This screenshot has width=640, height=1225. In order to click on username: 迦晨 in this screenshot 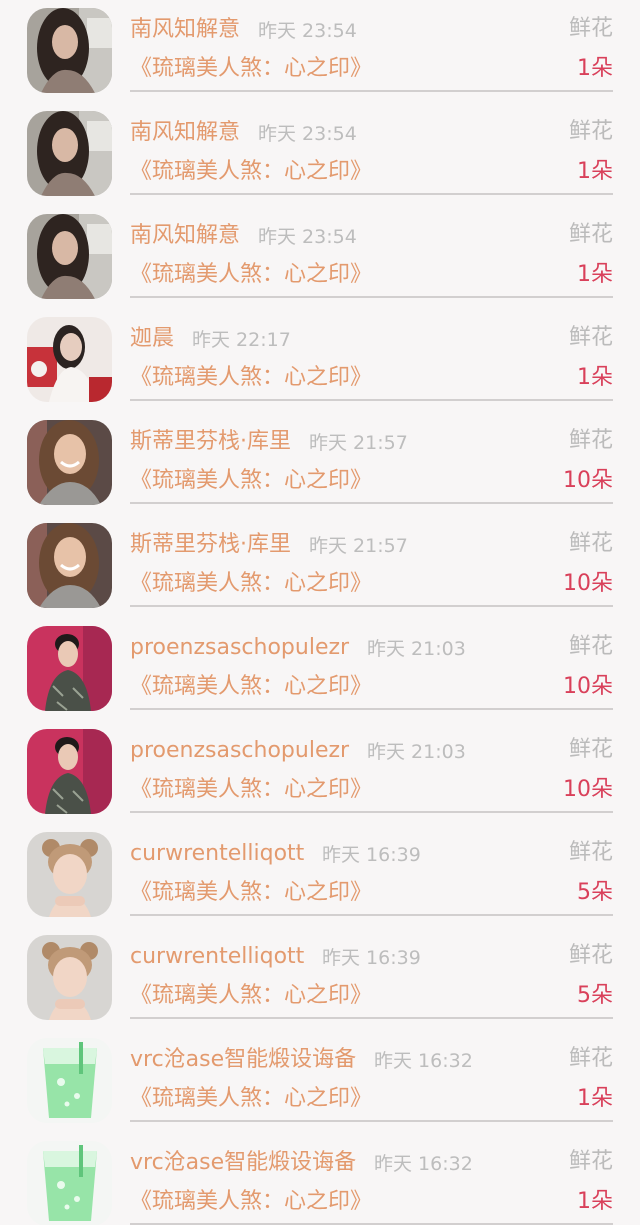, I will do `click(152, 339)`.